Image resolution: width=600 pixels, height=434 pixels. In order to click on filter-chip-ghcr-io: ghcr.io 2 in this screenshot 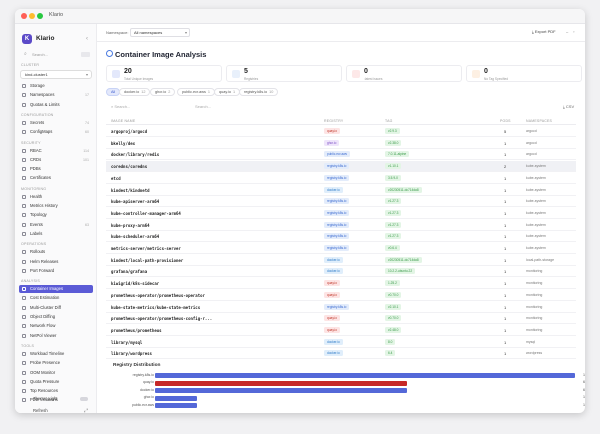, I will do `click(163, 92)`.